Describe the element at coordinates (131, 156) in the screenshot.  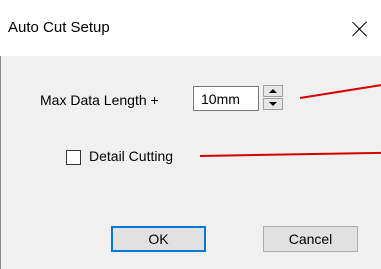
I see `detail-cutting-label: Detail Cutting` at that location.